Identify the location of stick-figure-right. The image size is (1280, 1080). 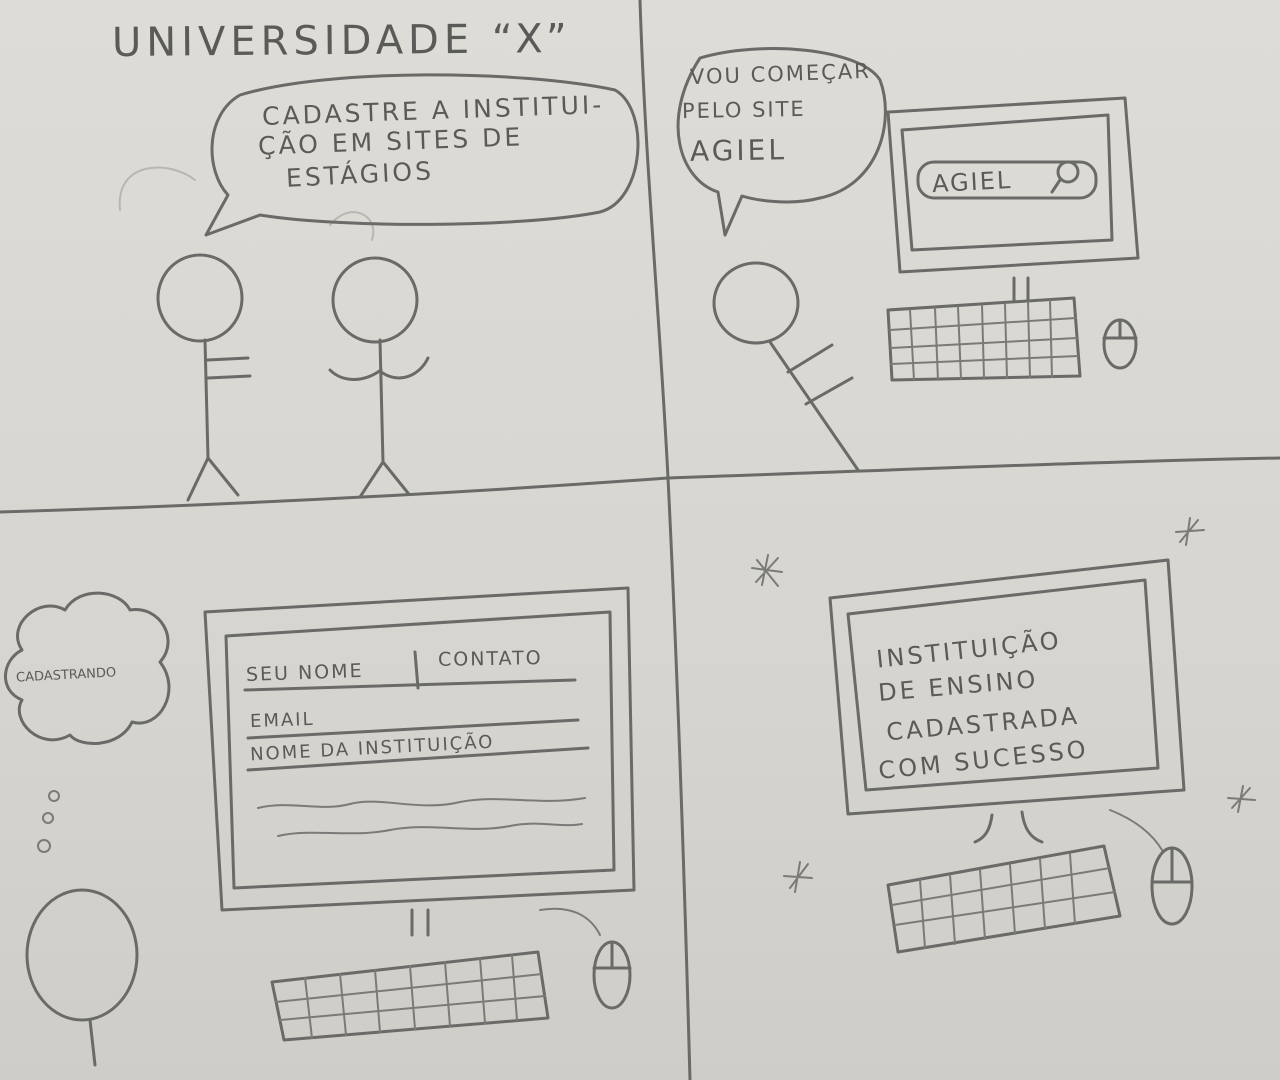
(379, 377).